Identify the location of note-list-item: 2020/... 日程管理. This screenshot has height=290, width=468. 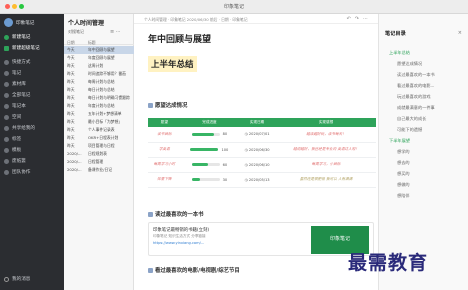
(99, 162).